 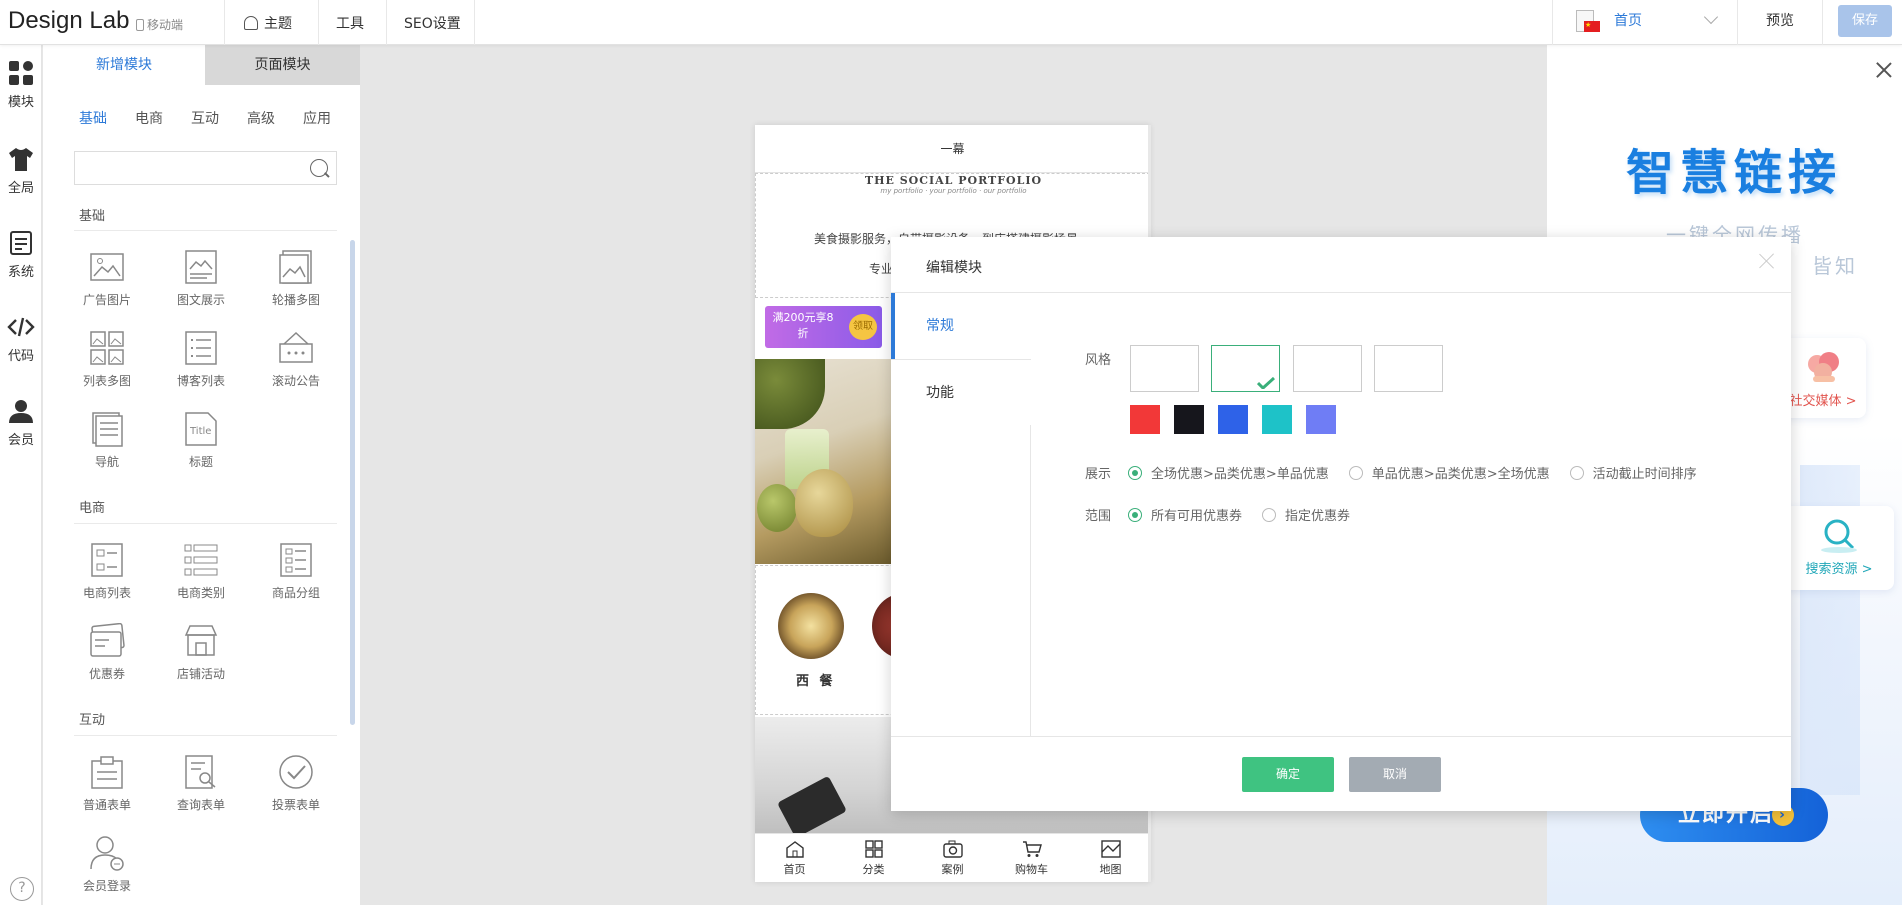 What do you see at coordinates (163, 118) in the screenshot?
I see `subtab-ecommerce: 电商` at bounding box center [163, 118].